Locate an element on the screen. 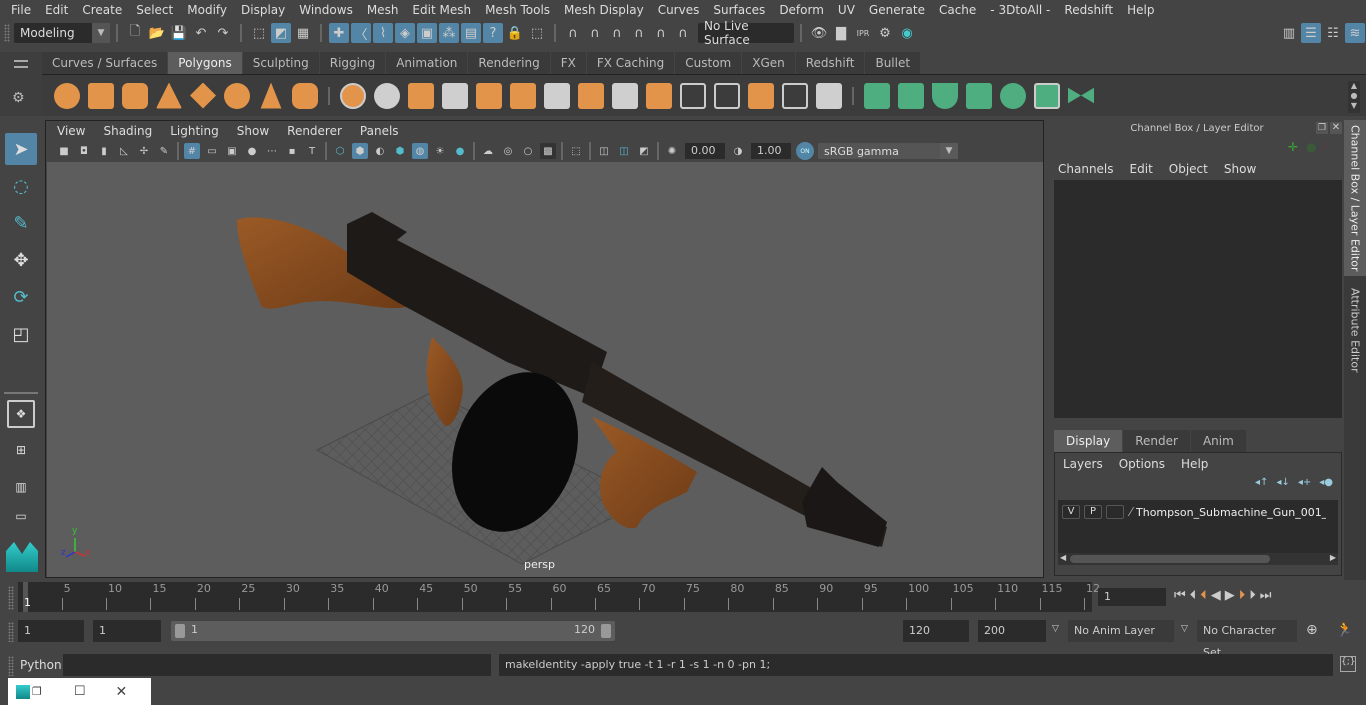 The width and height of the screenshot is (1366, 705). hypershade-icon: ◉ is located at coordinates (907, 33).